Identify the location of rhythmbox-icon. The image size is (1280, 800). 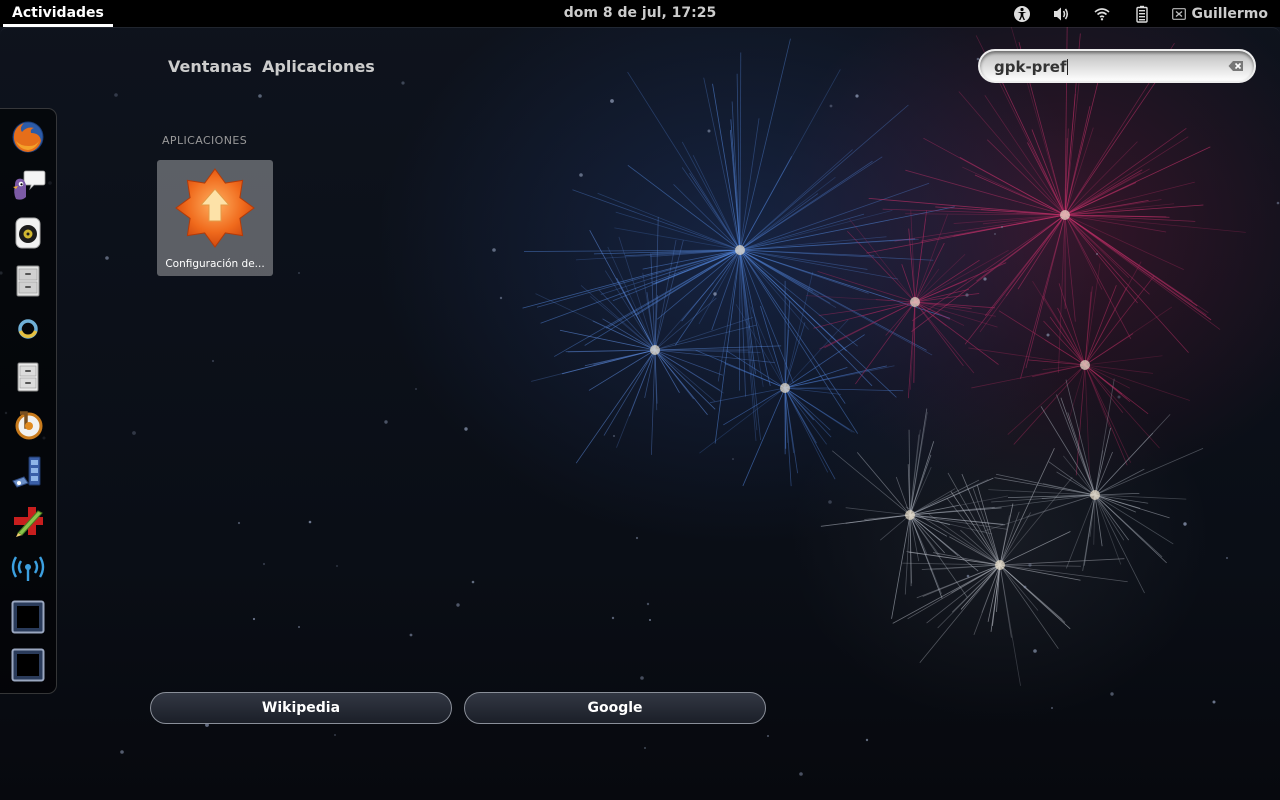
(28, 233).